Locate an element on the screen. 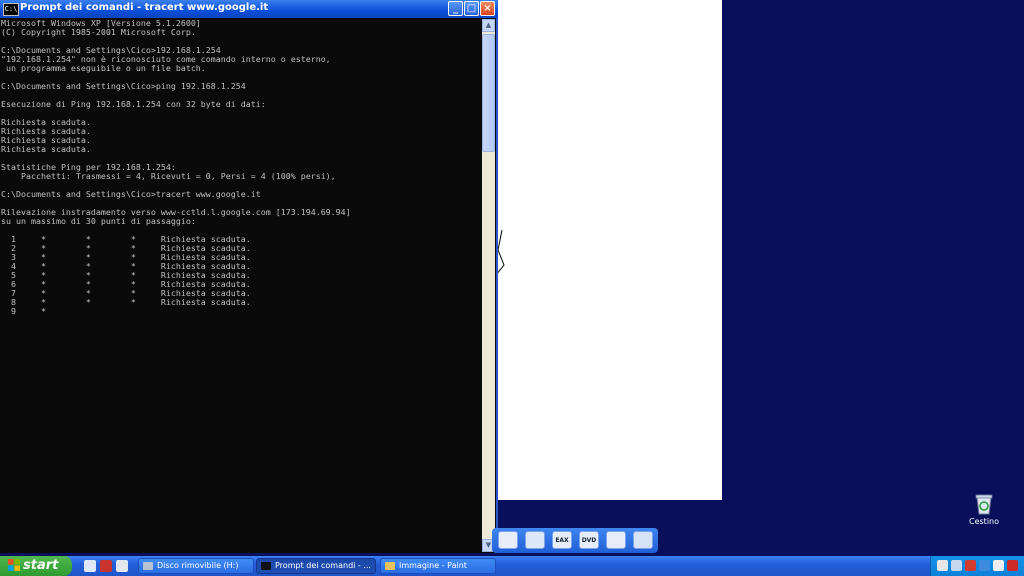 The height and width of the screenshot is (576, 1024). scroll-up-arrow: ▲ is located at coordinates (488, 25).